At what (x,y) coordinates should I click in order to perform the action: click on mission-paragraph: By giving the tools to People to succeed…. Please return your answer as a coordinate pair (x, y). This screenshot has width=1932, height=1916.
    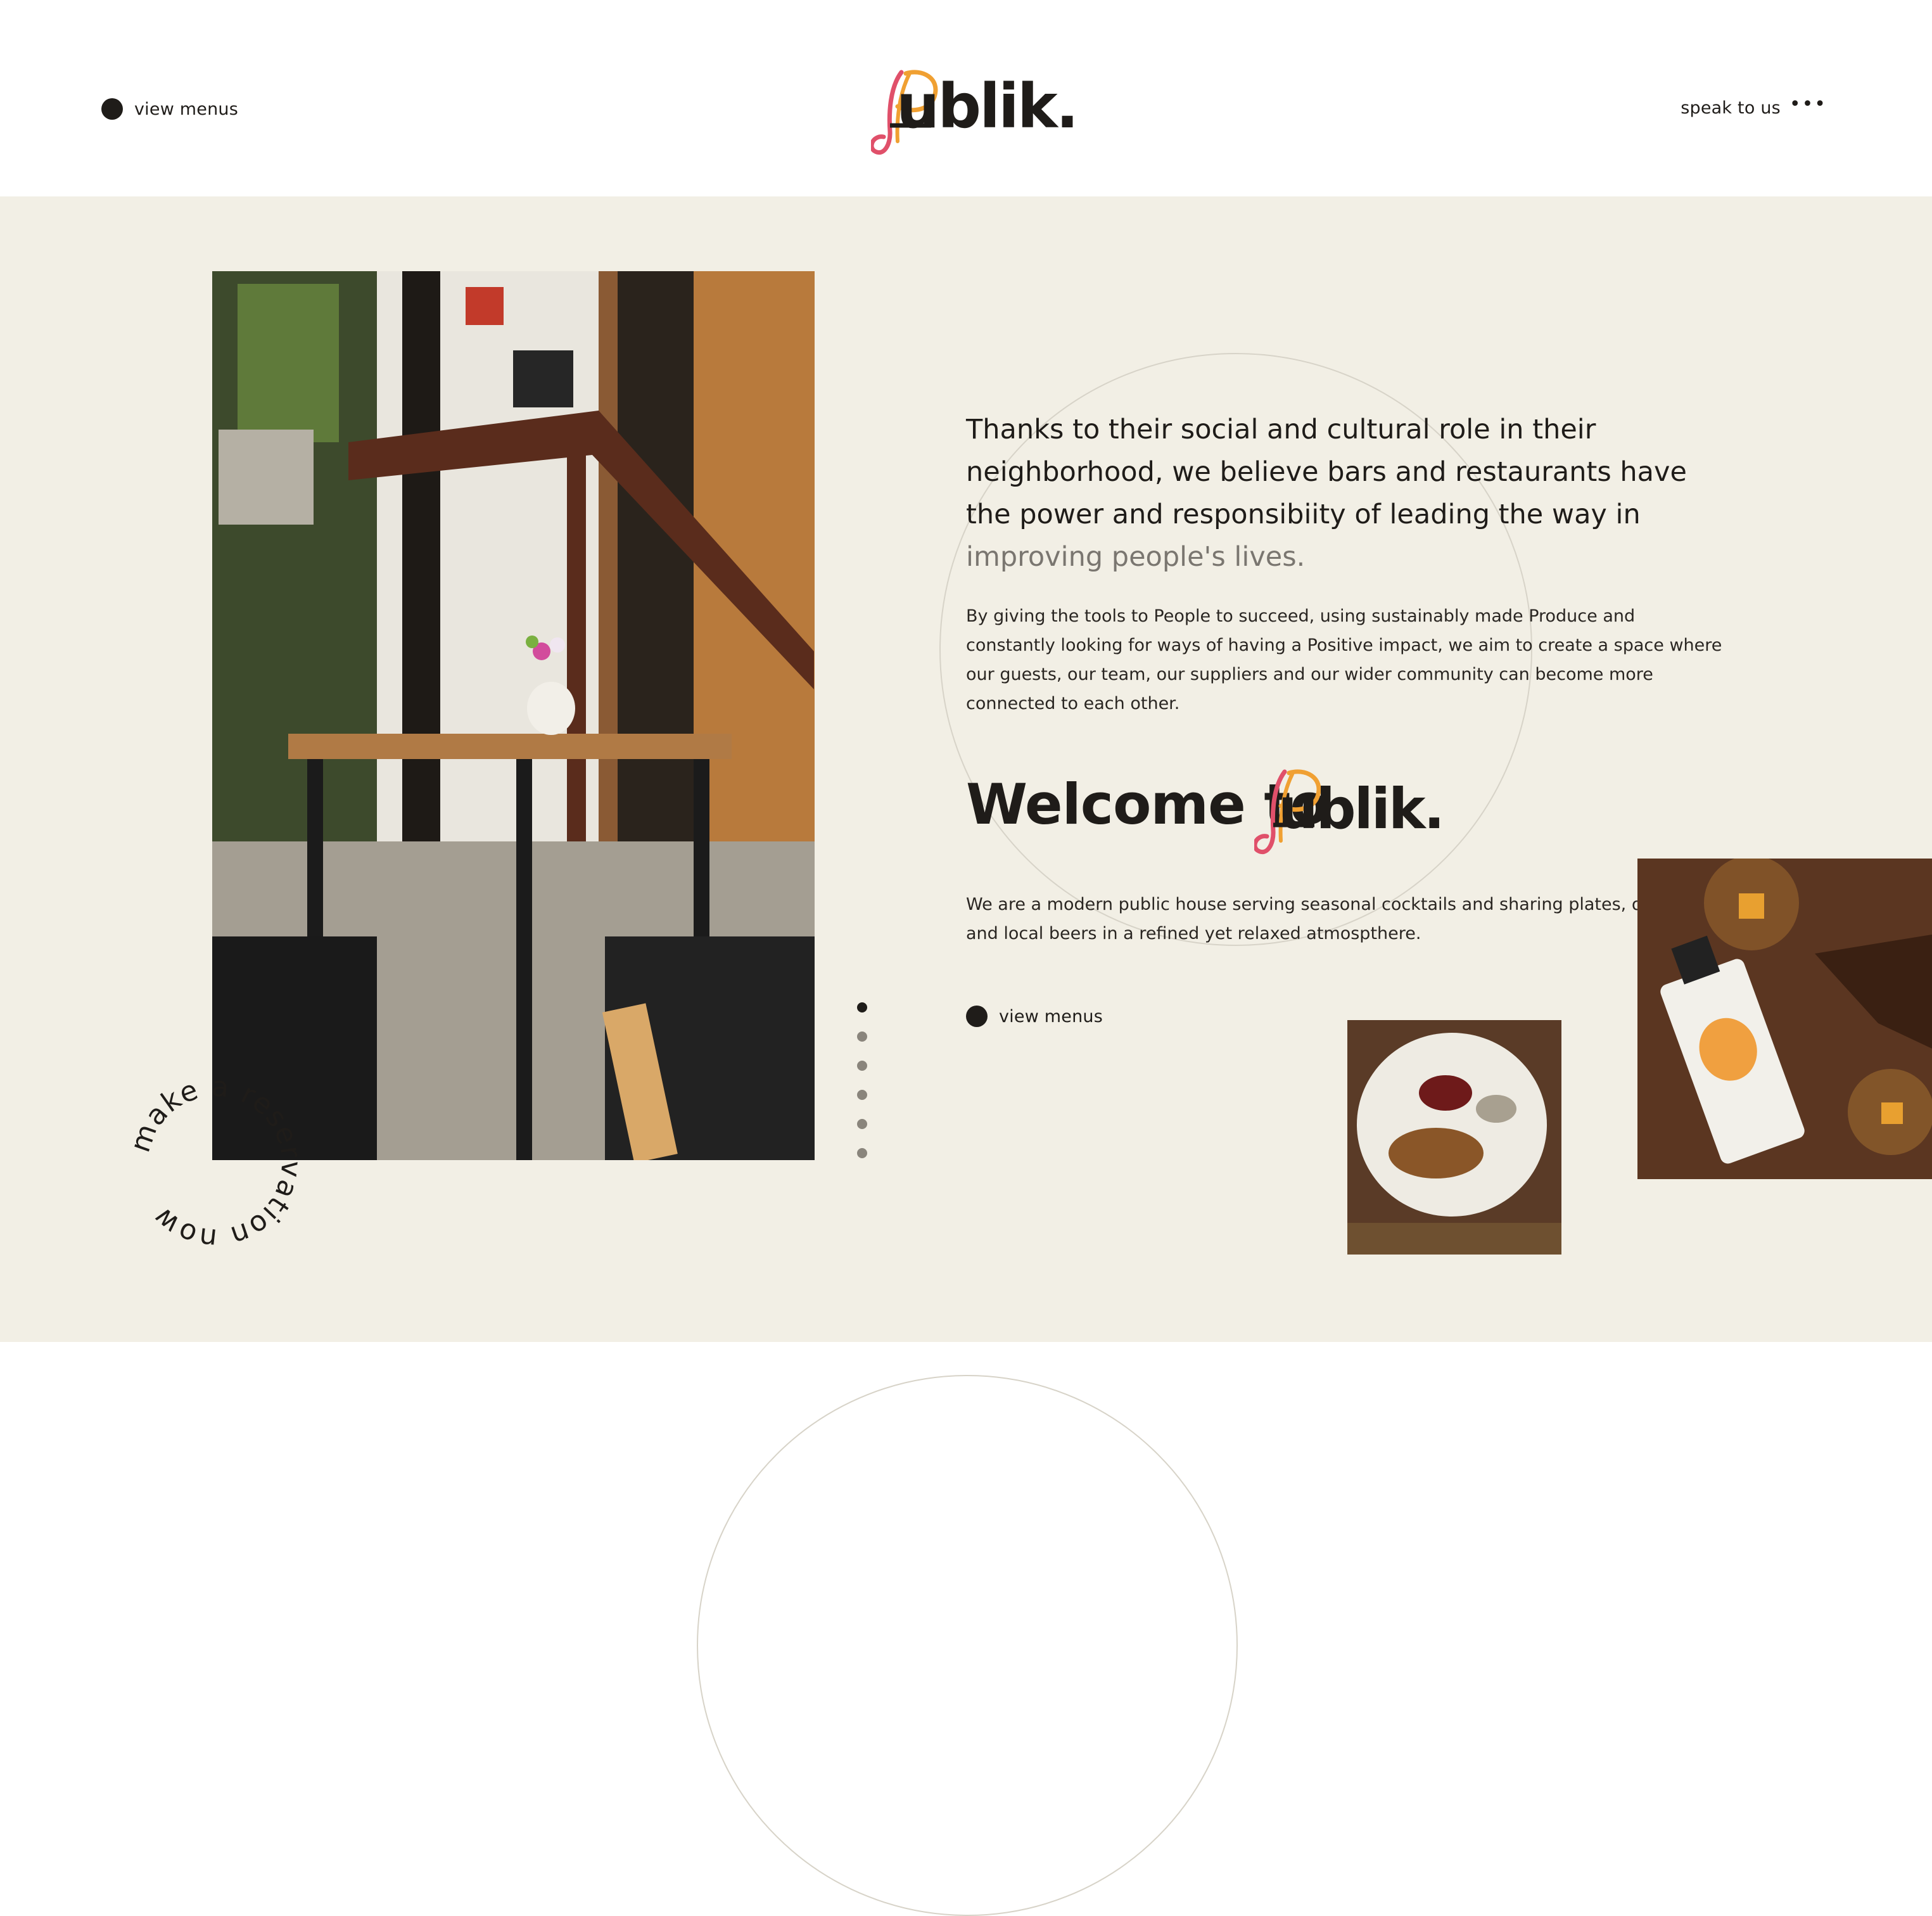
    Looking at the image, I should click on (1344, 659).